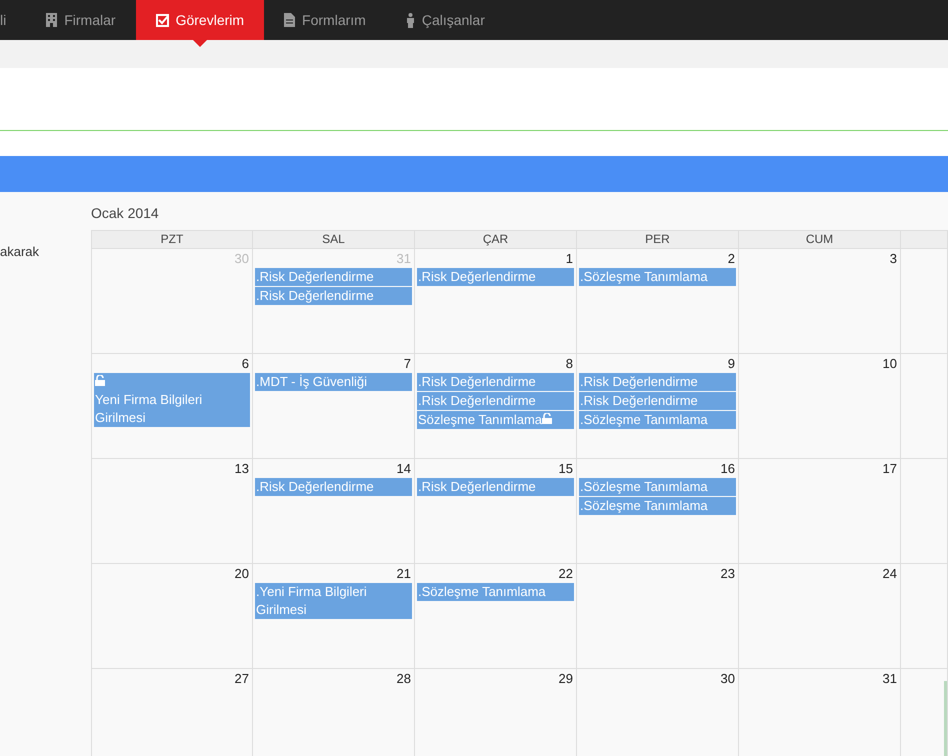 This screenshot has width=948, height=756. I want to click on day-number: 29, so click(566, 679).